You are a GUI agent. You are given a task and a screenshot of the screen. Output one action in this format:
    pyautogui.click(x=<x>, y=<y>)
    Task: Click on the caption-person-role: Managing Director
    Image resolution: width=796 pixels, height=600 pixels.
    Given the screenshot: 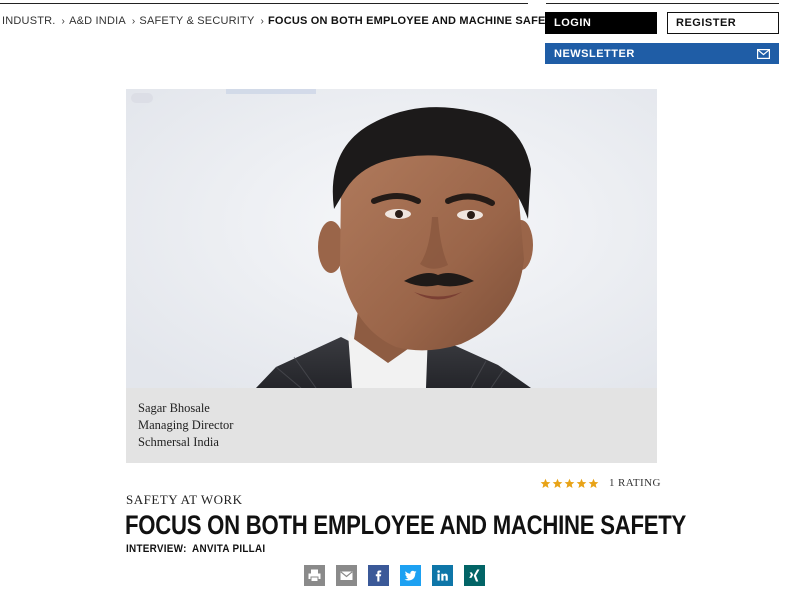 What is the action you would take?
    pyautogui.click(x=186, y=425)
    